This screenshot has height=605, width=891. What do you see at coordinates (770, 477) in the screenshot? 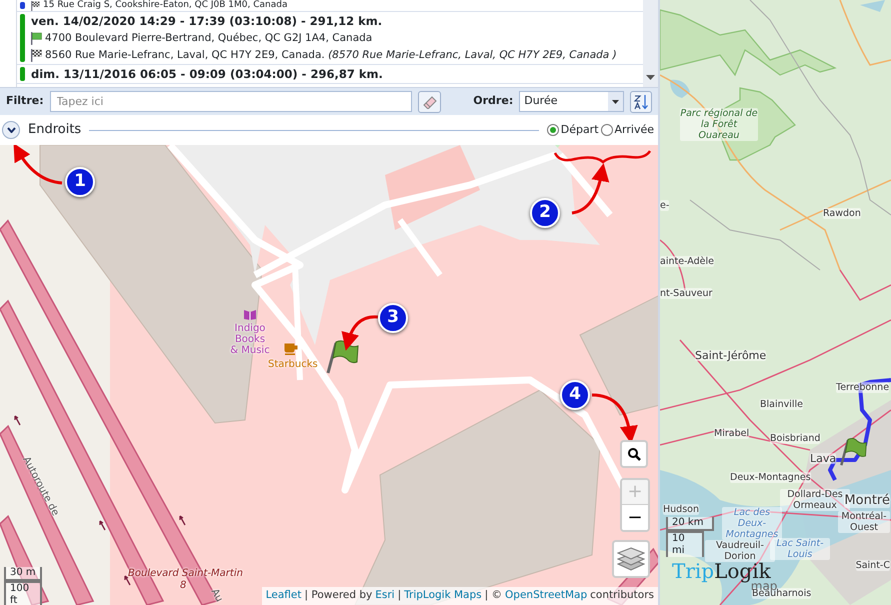
I see `map-label: Deux-Montagnes` at bounding box center [770, 477].